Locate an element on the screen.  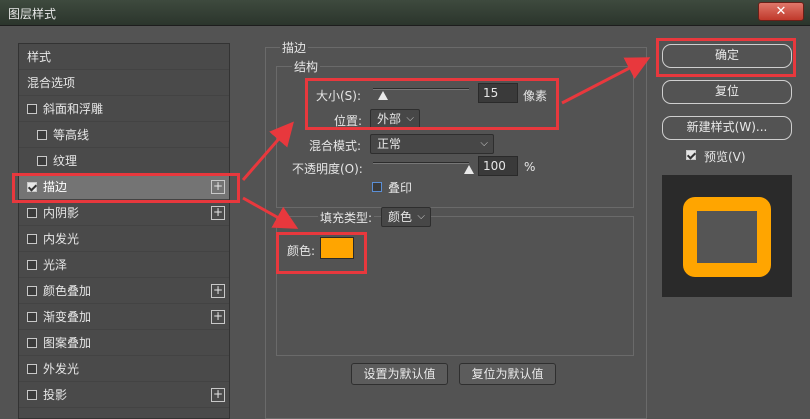
arrow-to-color is located at coordinates (270, 212).